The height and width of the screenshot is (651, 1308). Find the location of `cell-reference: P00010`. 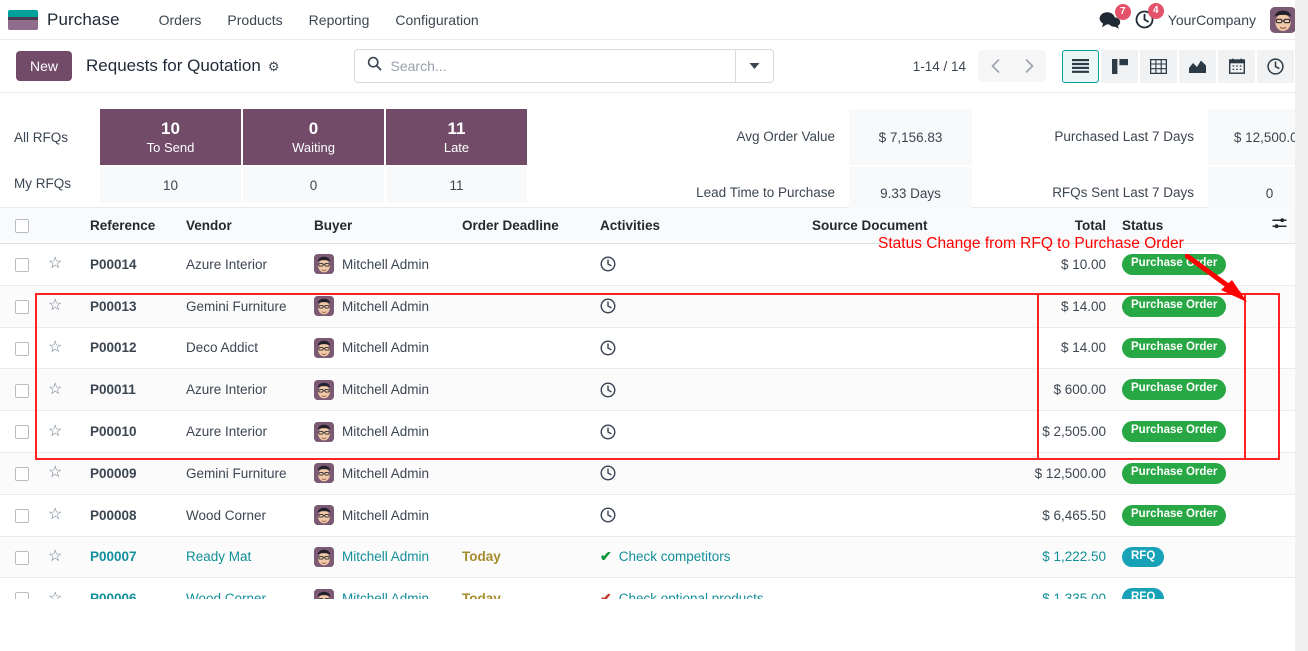

cell-reference: P00010 is located at coordinates (130, 431).